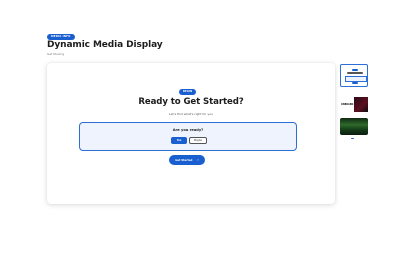  Describe the element at coordinates (105, 45) in the screenshot. I see `page-title: Dynamic Media Display` at that location.